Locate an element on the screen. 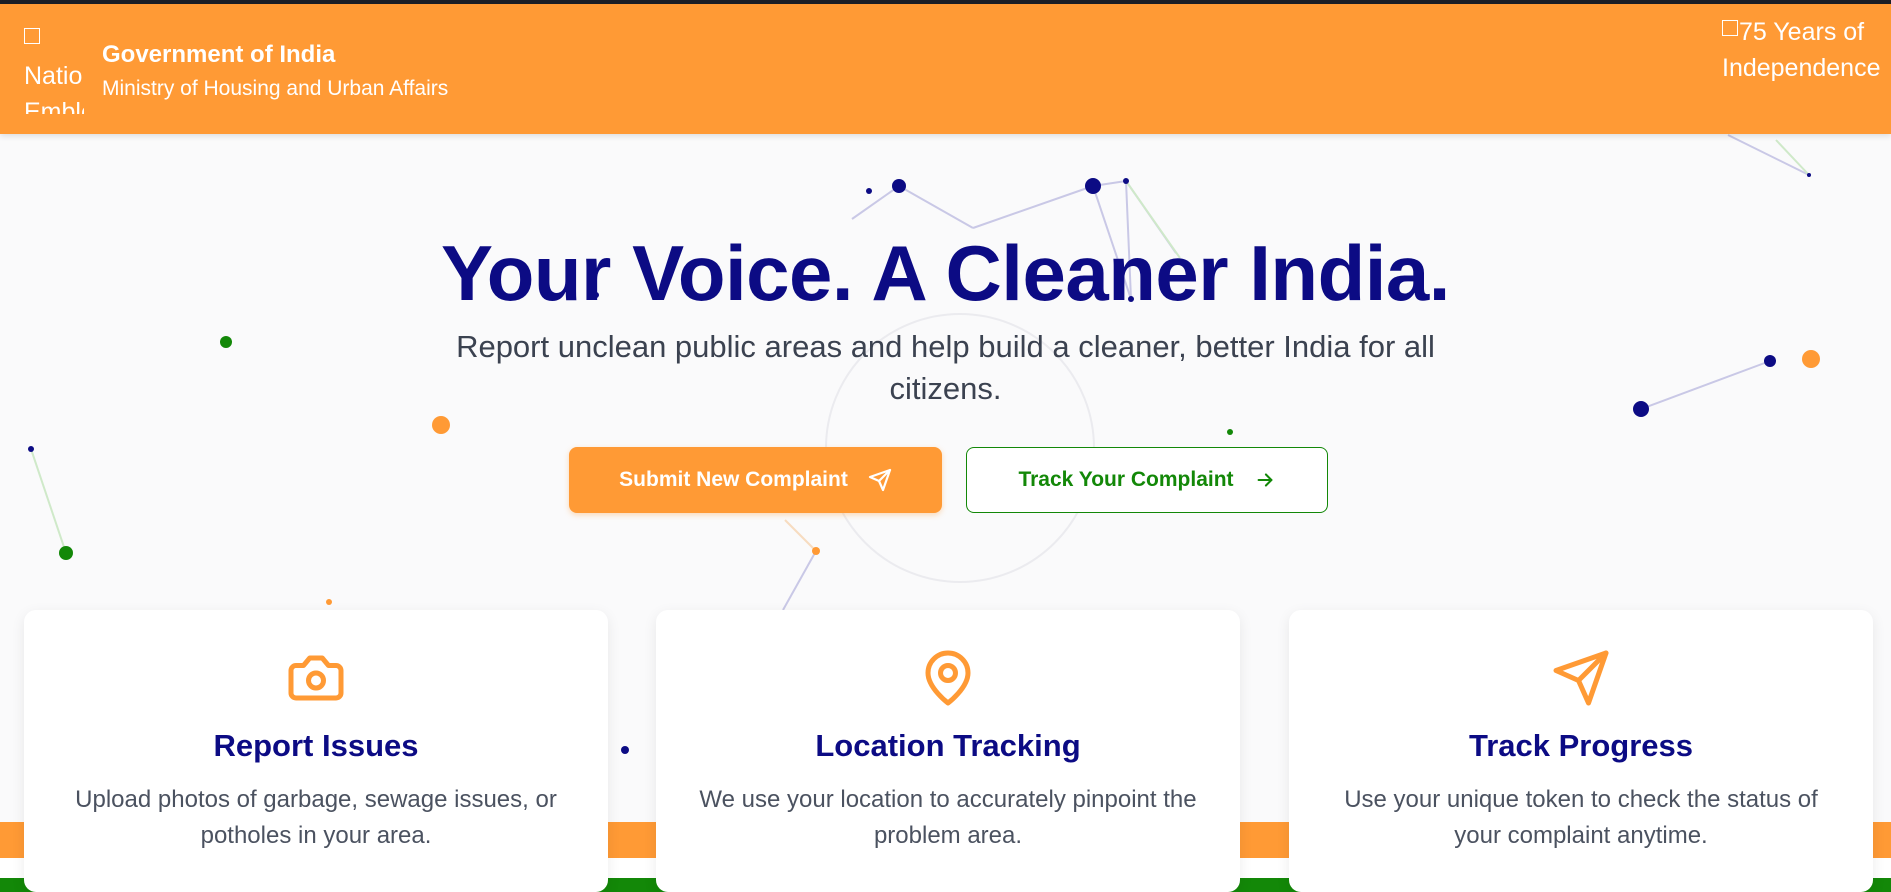 The image size is (1891, 892). arrow-right-icon is located at coordinates (1264, 480).